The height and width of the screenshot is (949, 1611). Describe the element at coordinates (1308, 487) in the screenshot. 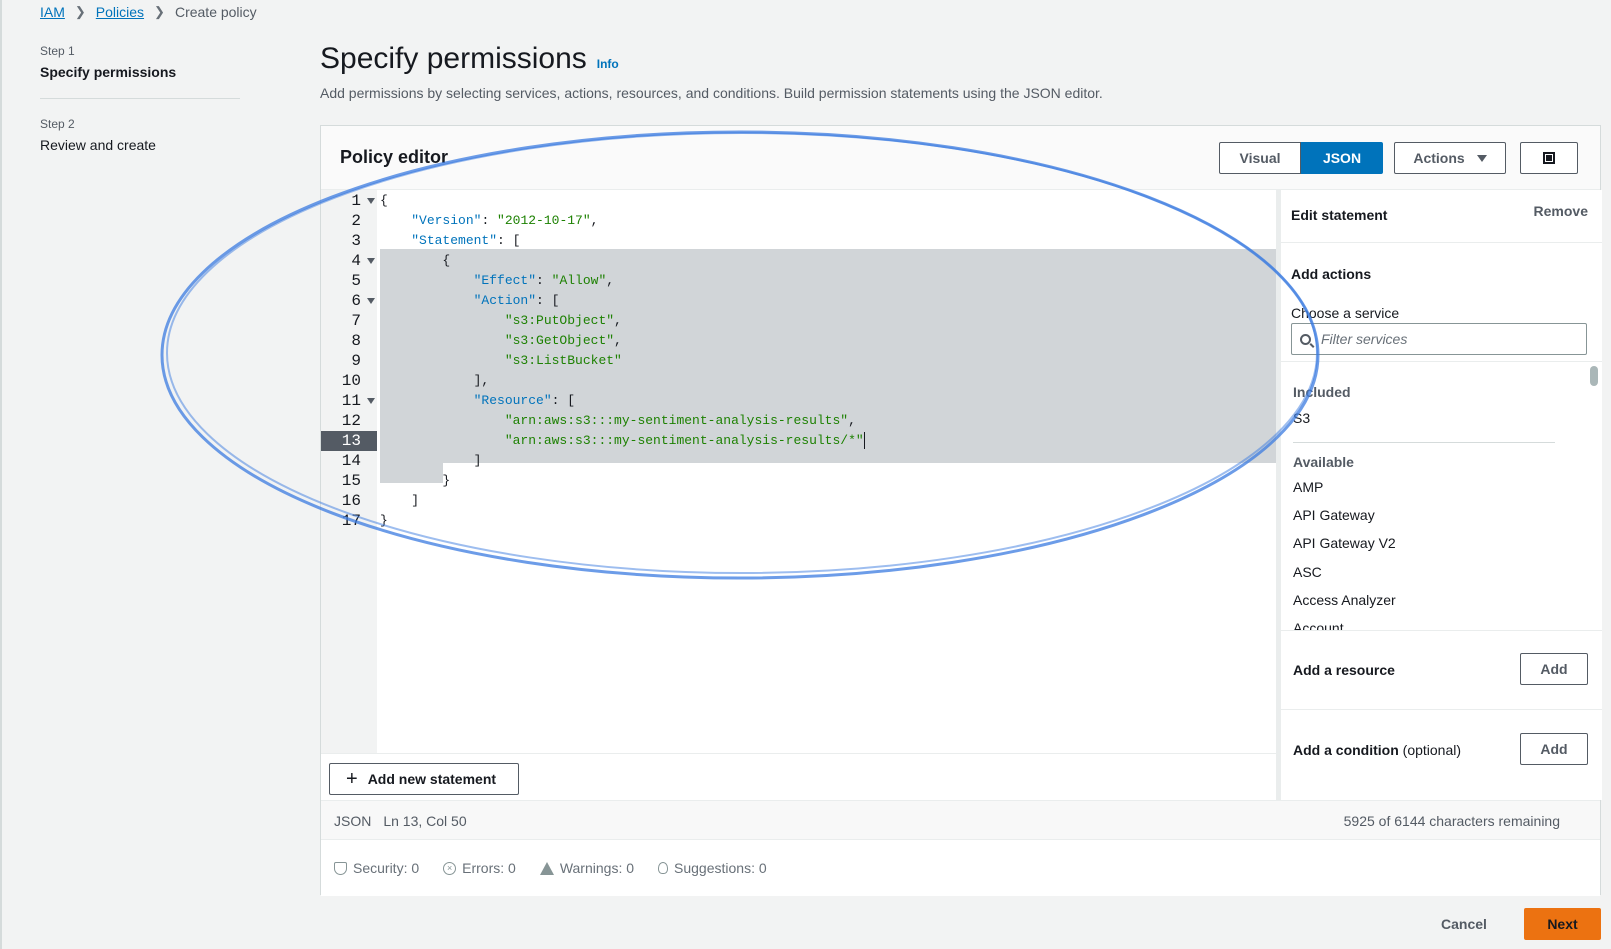

I see `service-item: AMP` at that location.